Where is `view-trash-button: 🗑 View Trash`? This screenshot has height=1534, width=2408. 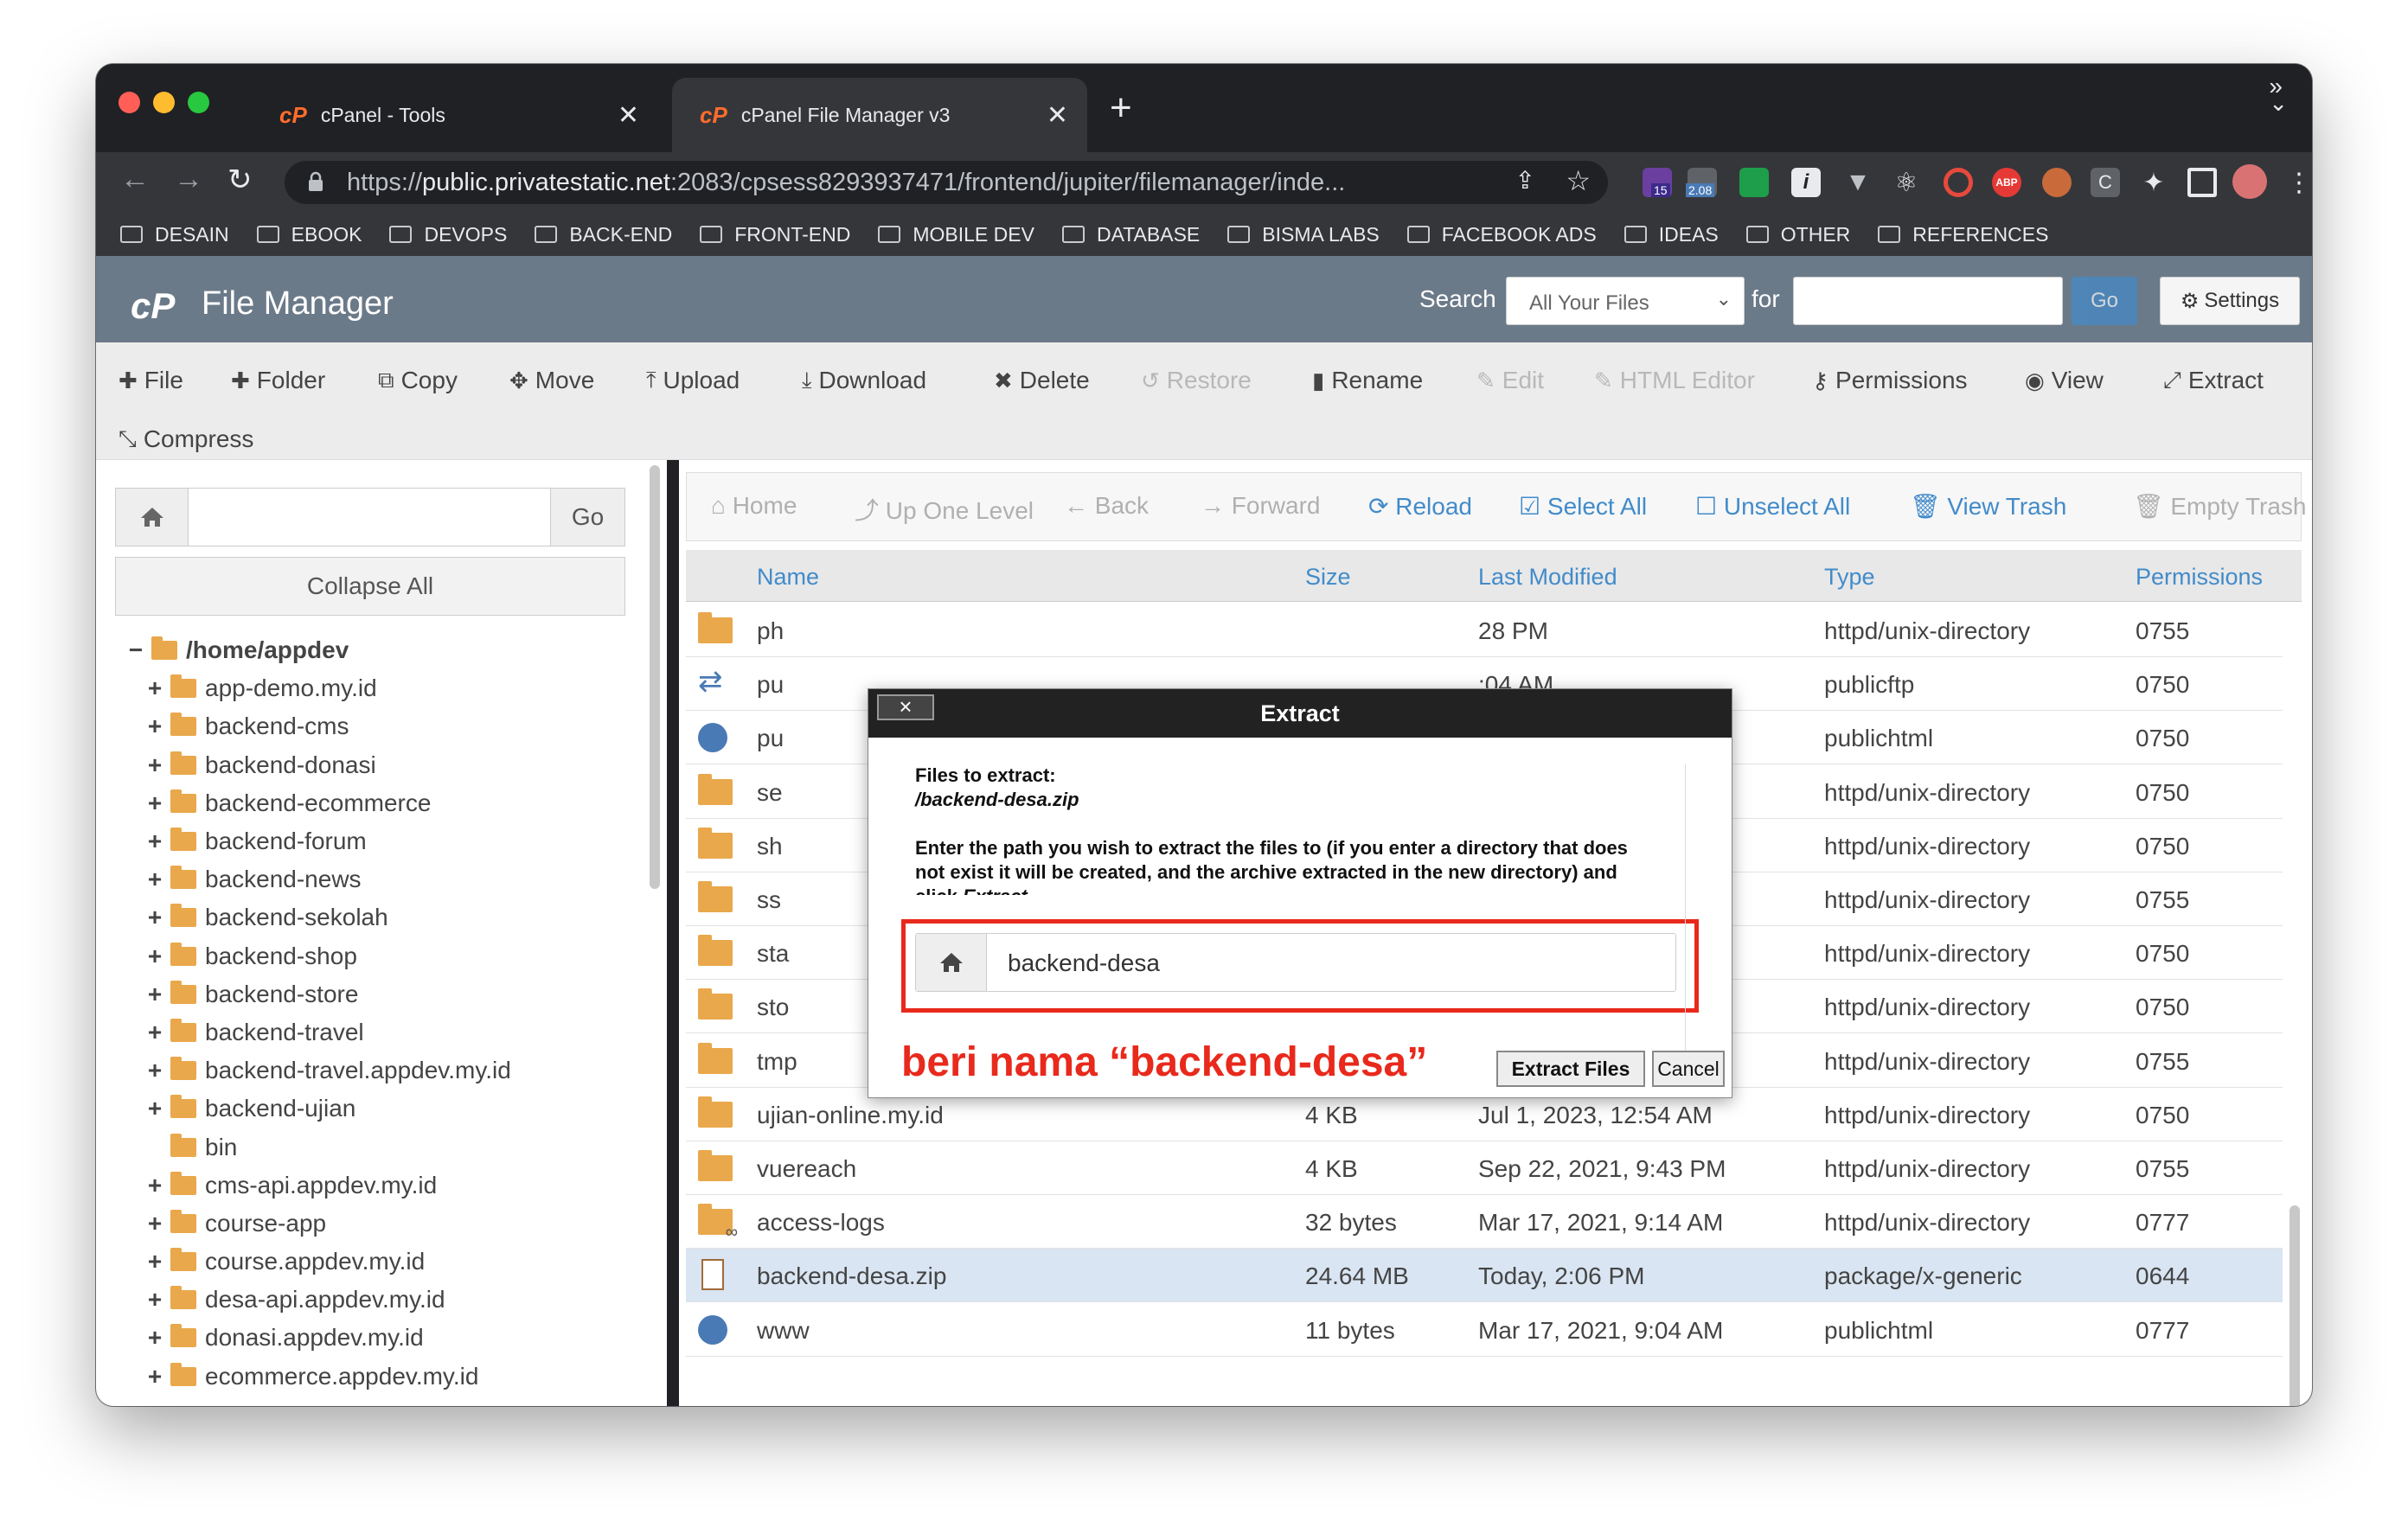 view-trash-button: 🗑 View Trash is located at coordinates (1988, 506).